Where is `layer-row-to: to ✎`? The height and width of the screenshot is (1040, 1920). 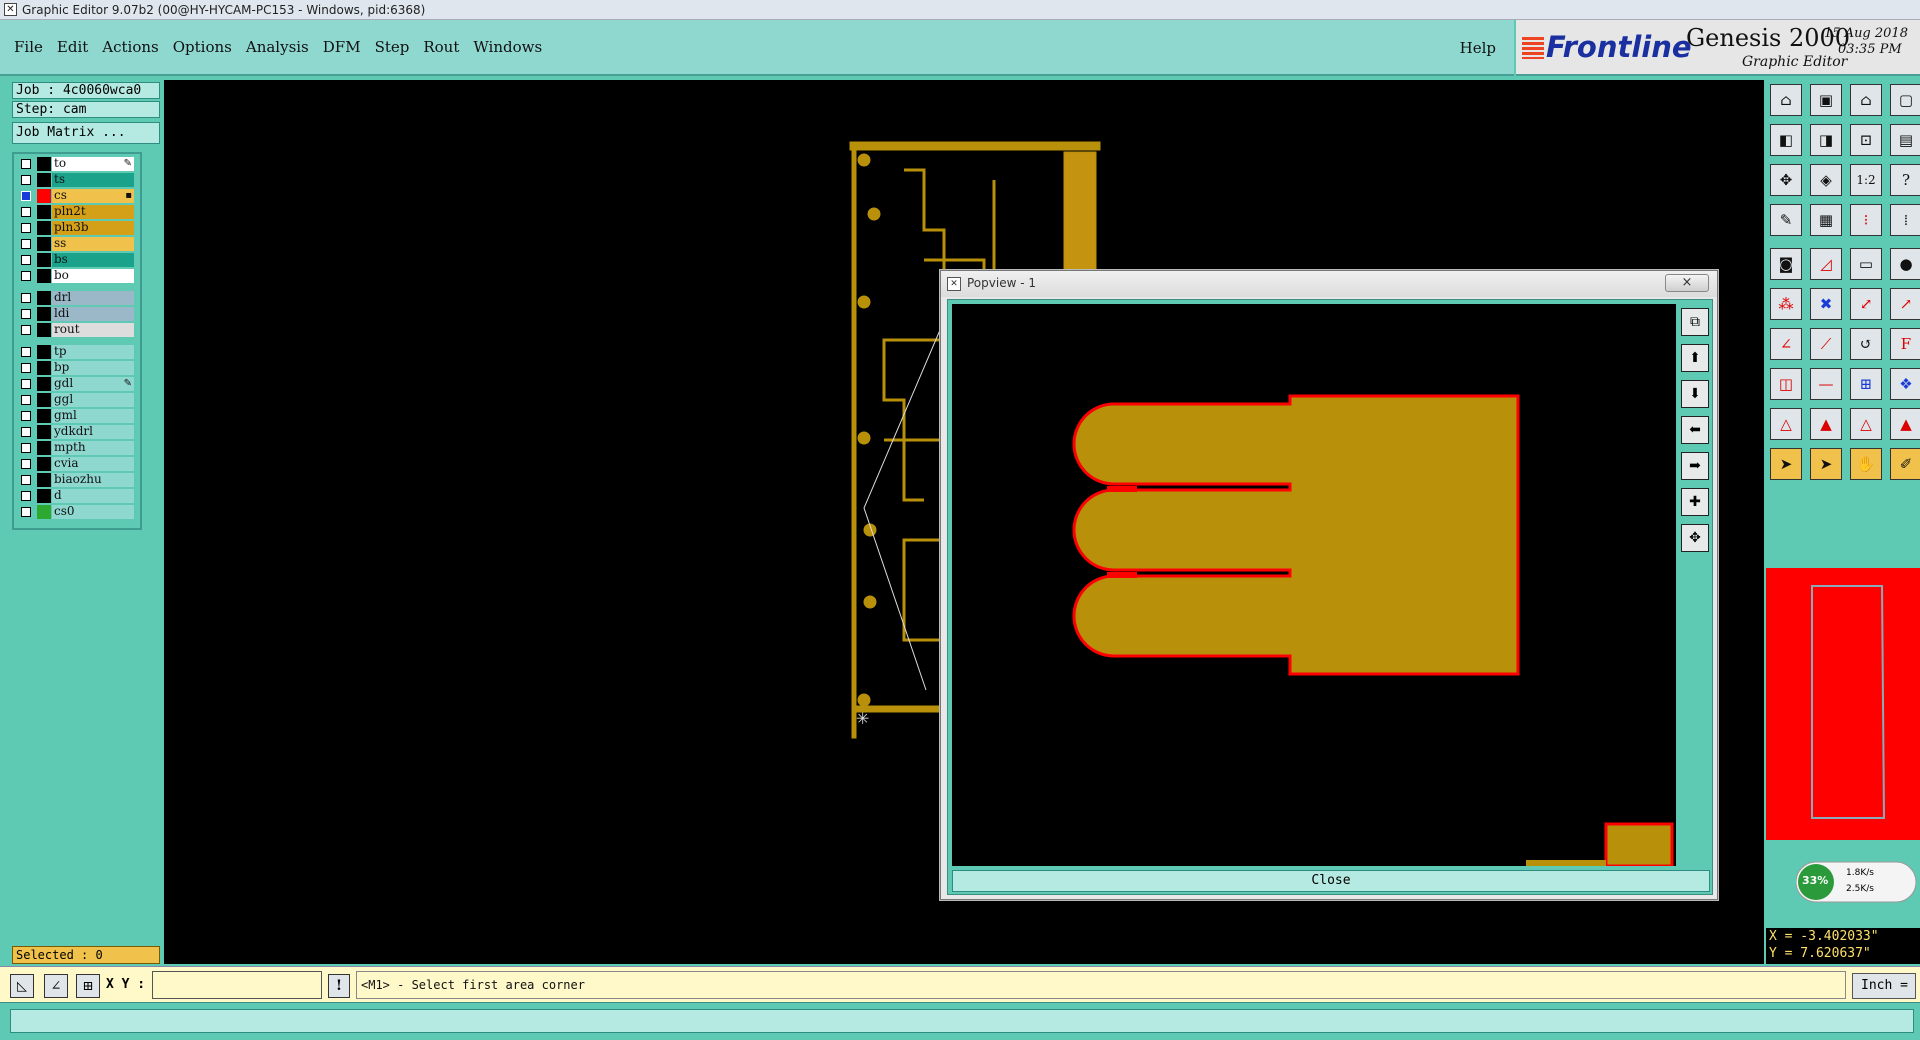
layer-row-to: to ✎ is located at coordinates (78, 164).